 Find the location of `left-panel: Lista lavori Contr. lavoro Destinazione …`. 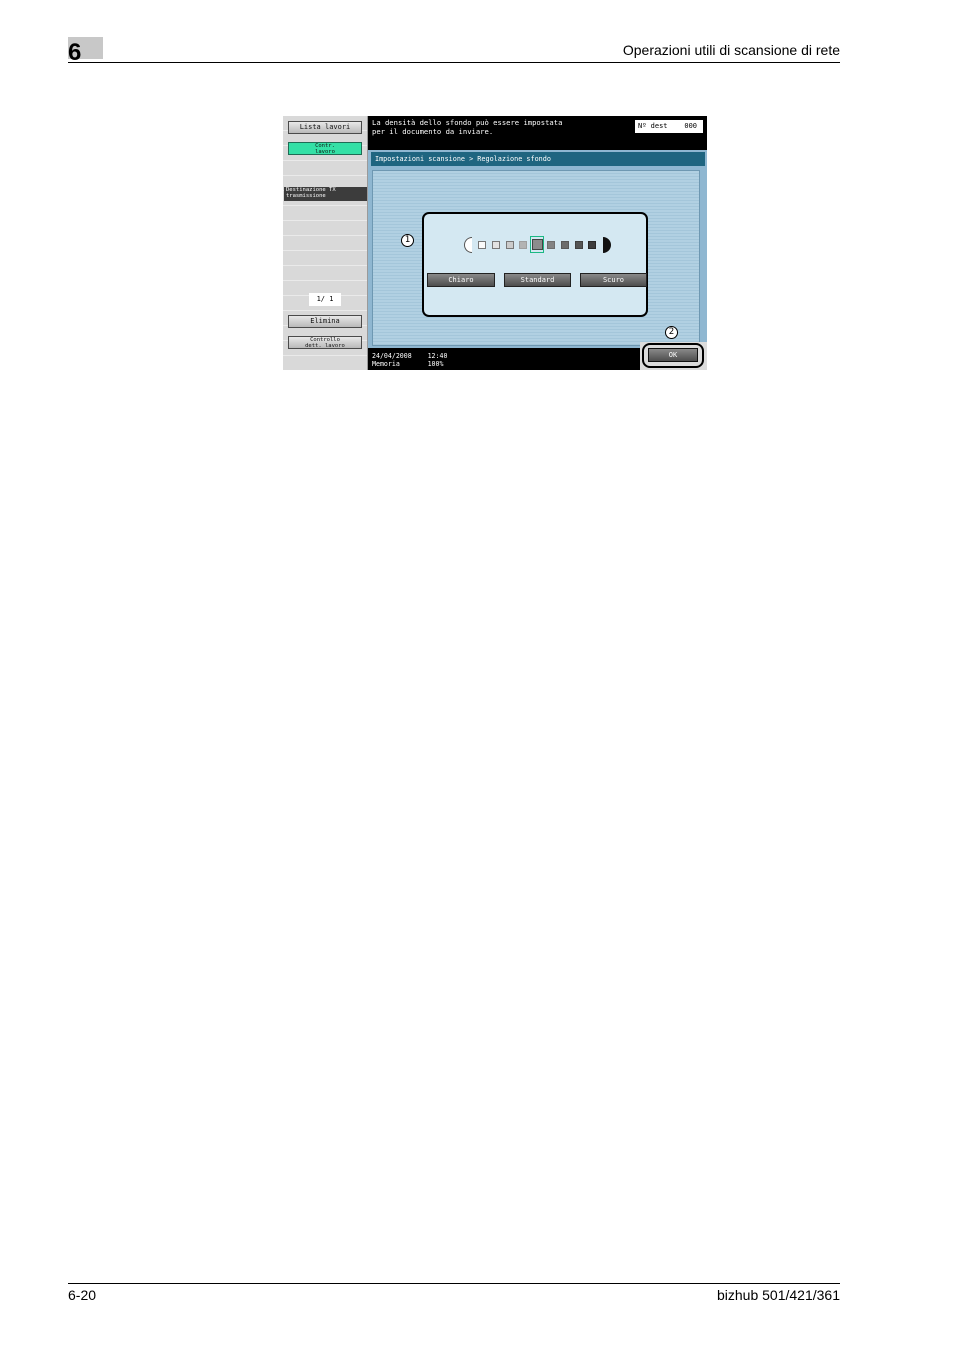

left-panel: Lista lavori Contr. lavoro Destinazione … is located at coordinates (325, 243).